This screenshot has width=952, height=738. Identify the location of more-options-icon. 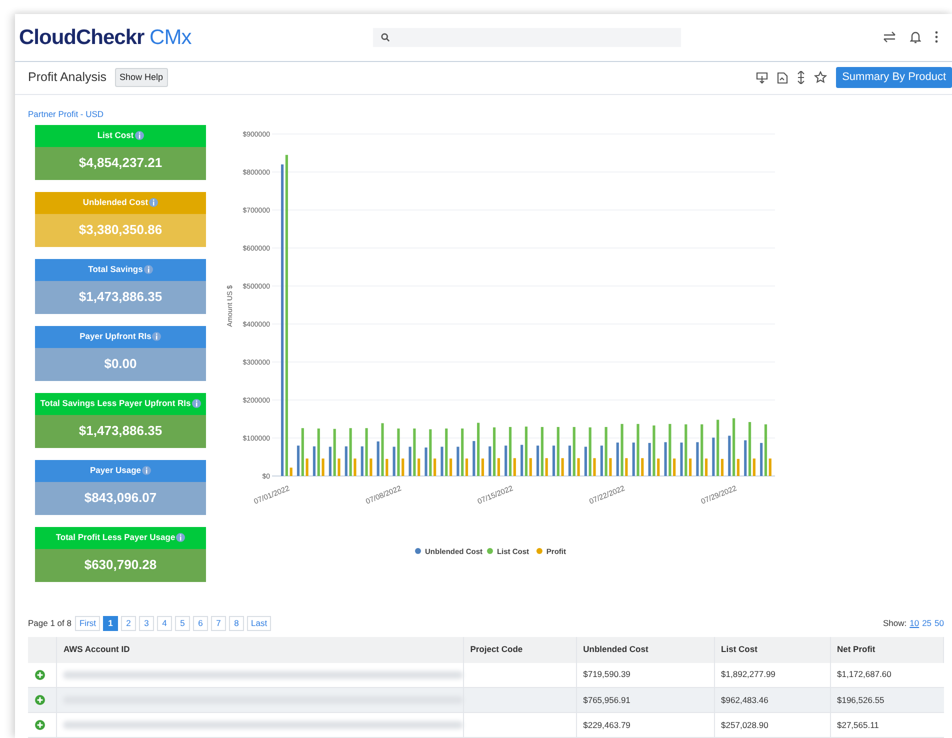
(936, 37).